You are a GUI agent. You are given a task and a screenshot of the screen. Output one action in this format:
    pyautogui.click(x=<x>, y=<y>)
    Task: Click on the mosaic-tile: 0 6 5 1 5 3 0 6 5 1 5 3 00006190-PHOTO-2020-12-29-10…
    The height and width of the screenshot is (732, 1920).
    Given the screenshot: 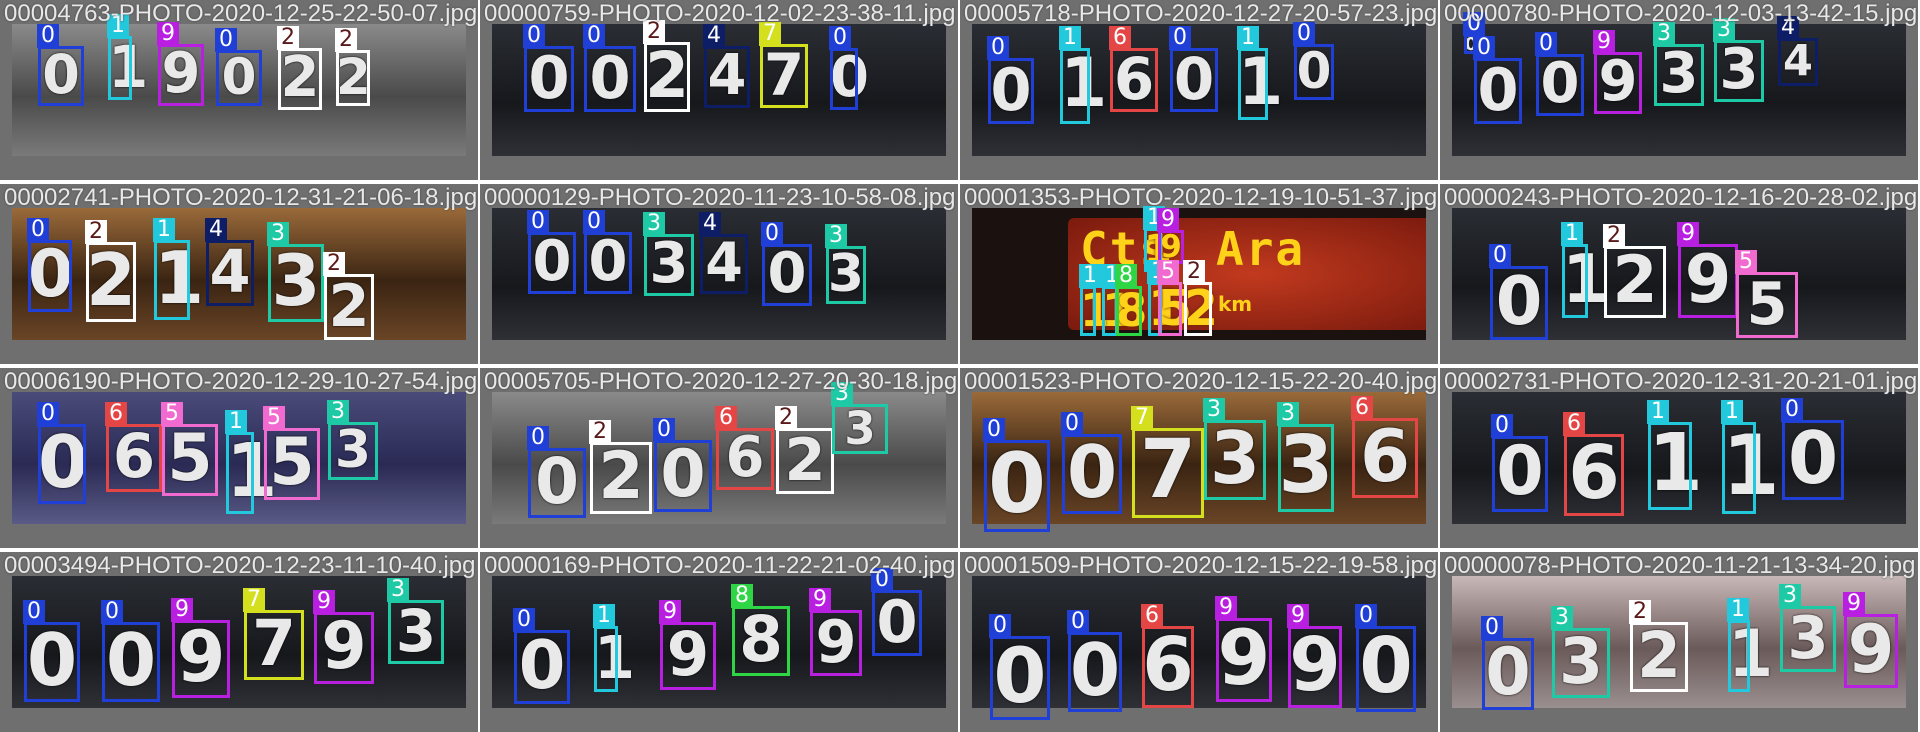 What is the action you would take?
    pyautogui.click(x=239, y=458)
    